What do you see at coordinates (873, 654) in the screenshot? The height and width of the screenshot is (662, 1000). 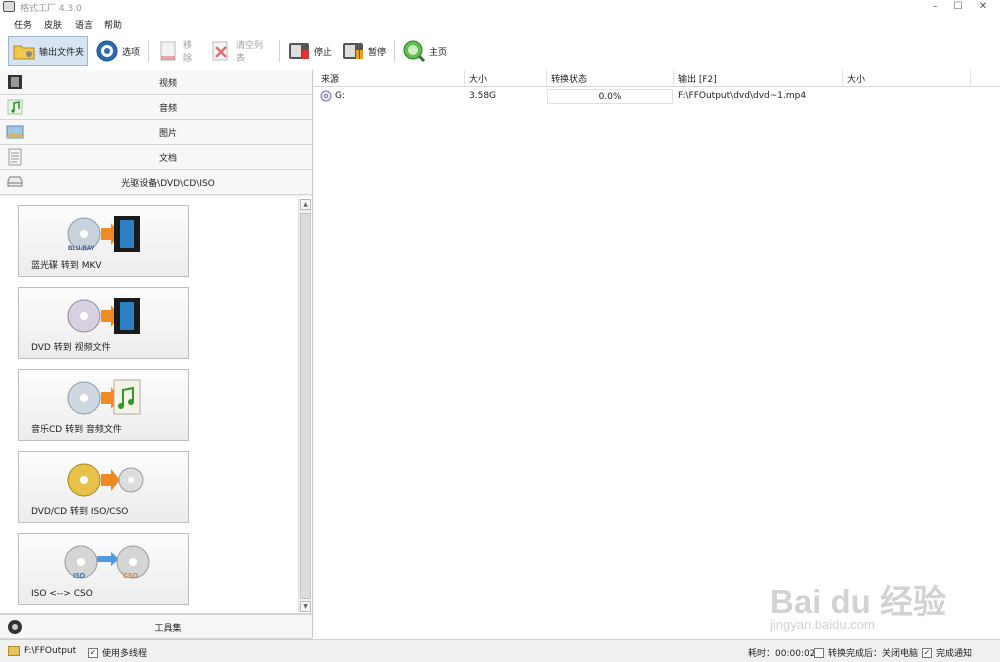 I see `after-convert-label: 转换完成后：关闭电脑` at bounding box center [873, 654].